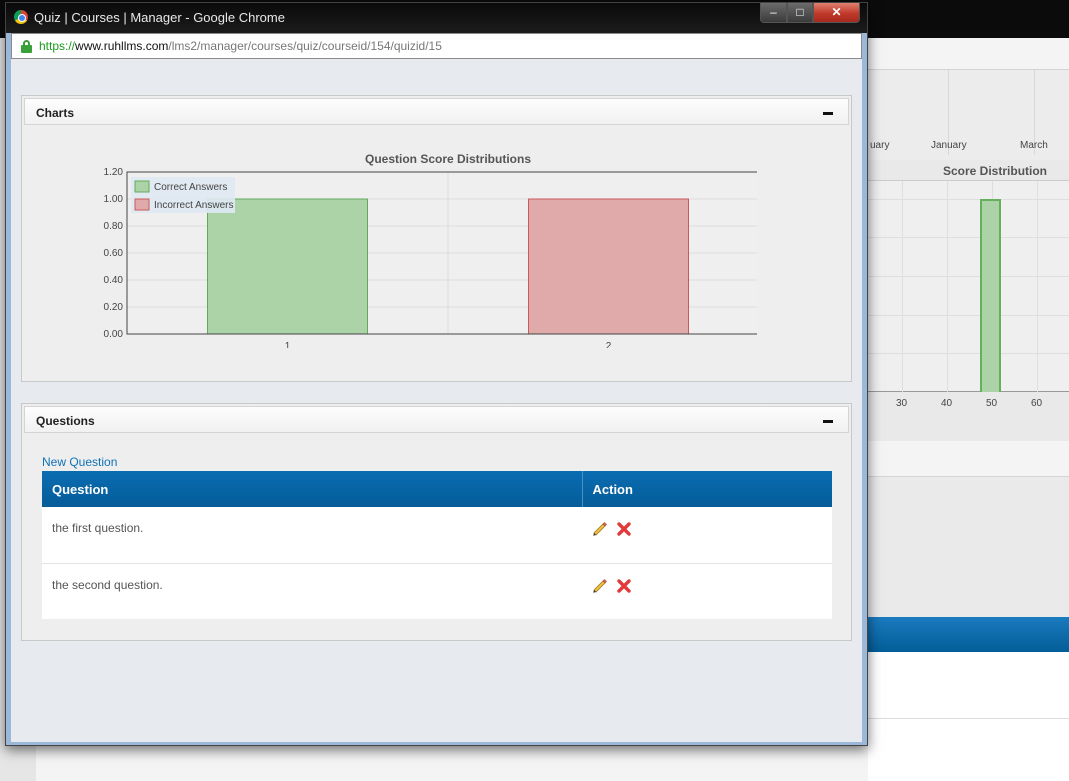  What do you see at coordinates (448, 159) in the screenshot?
I see `chart-title: Question Score Distributions` at bounding box center [448, 159].